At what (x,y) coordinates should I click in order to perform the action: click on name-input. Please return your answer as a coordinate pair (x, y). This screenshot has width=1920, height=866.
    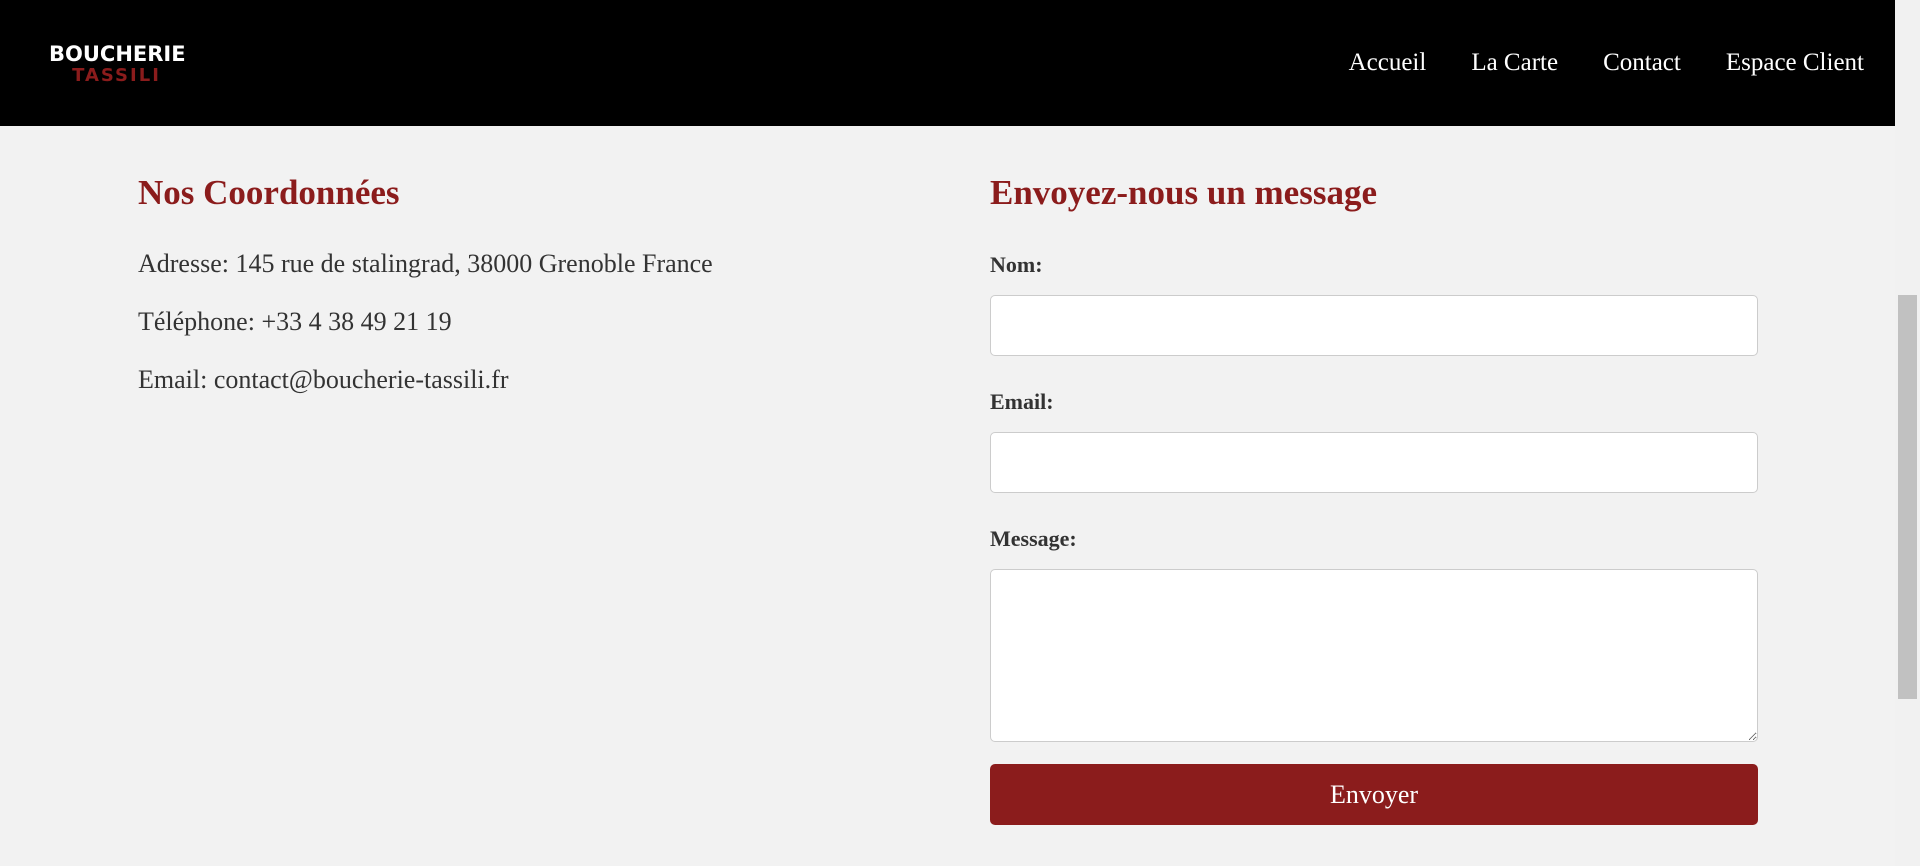
    Looking at the image, I should click on (1374, 325).